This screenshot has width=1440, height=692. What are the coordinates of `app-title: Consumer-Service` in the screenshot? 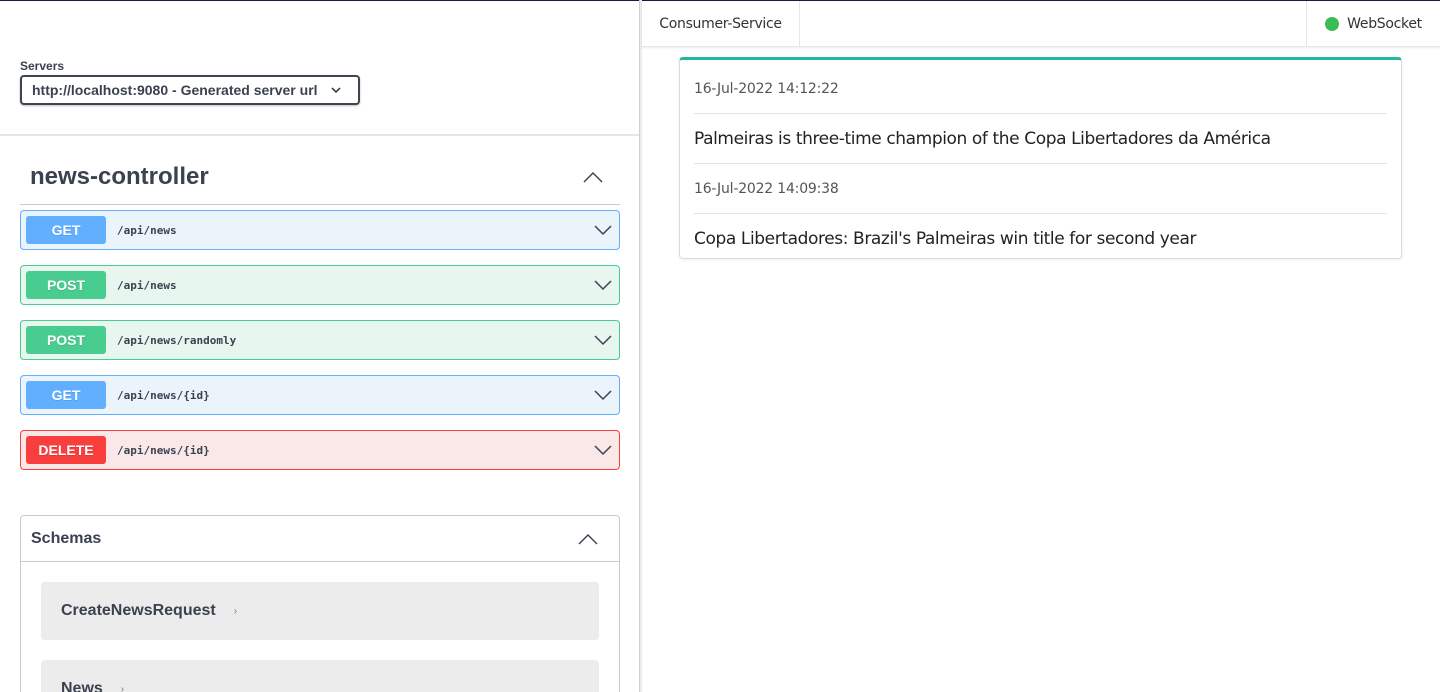 It's located at (721, 23).